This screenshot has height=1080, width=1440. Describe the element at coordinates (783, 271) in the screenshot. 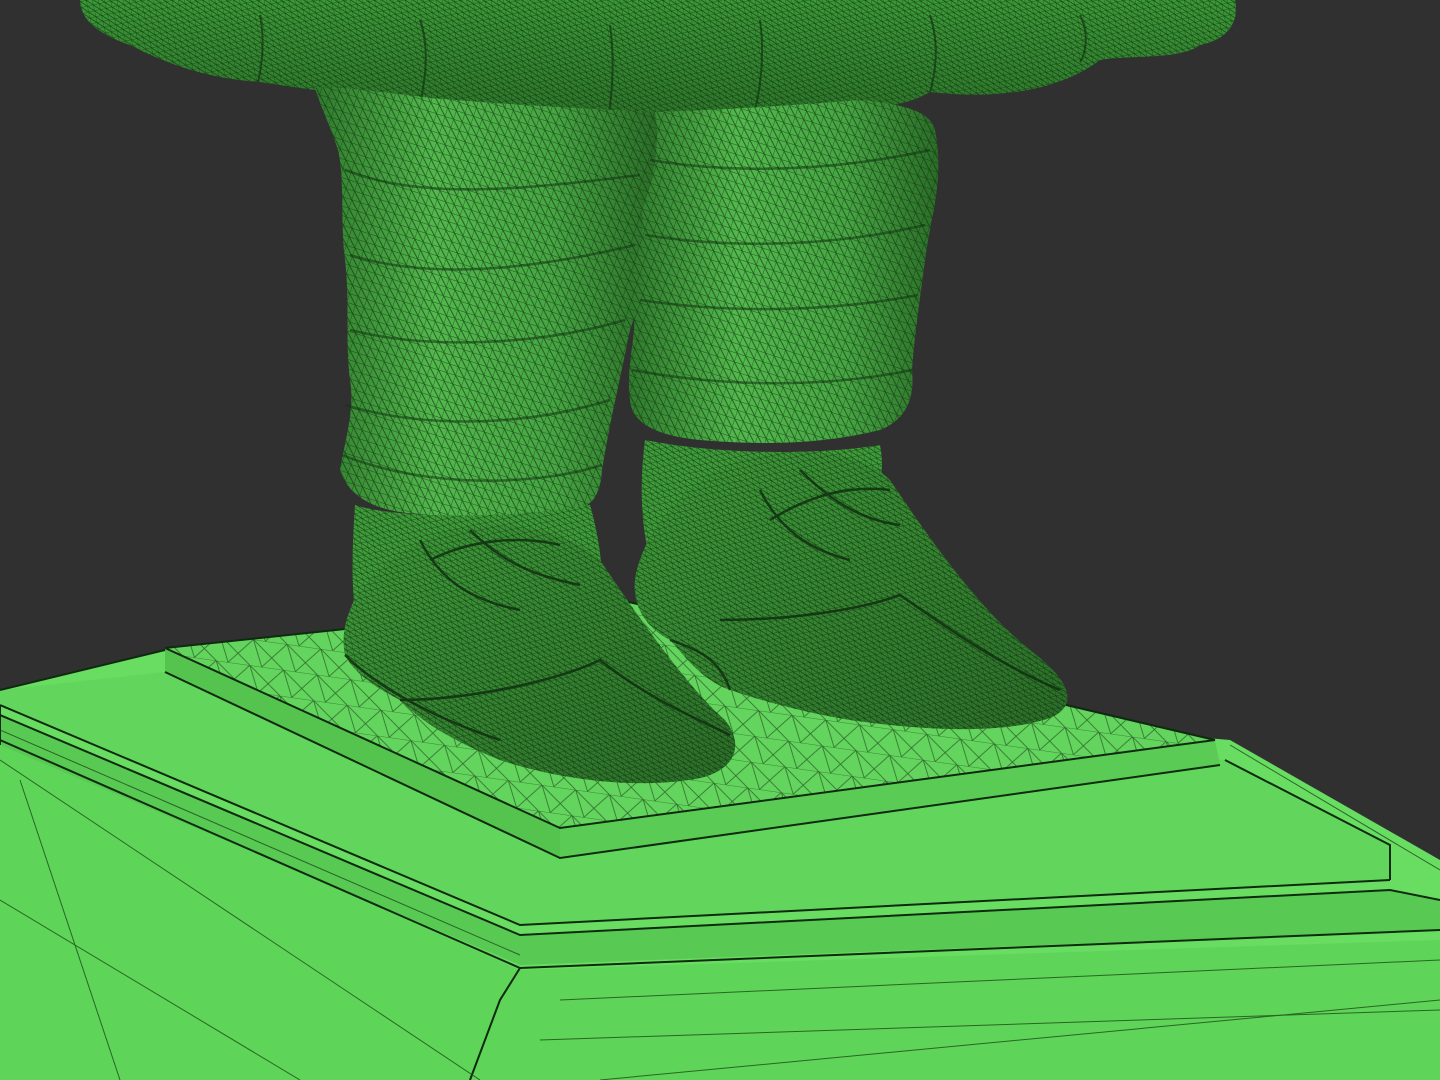

I see `right-trouser-leg` at that location.